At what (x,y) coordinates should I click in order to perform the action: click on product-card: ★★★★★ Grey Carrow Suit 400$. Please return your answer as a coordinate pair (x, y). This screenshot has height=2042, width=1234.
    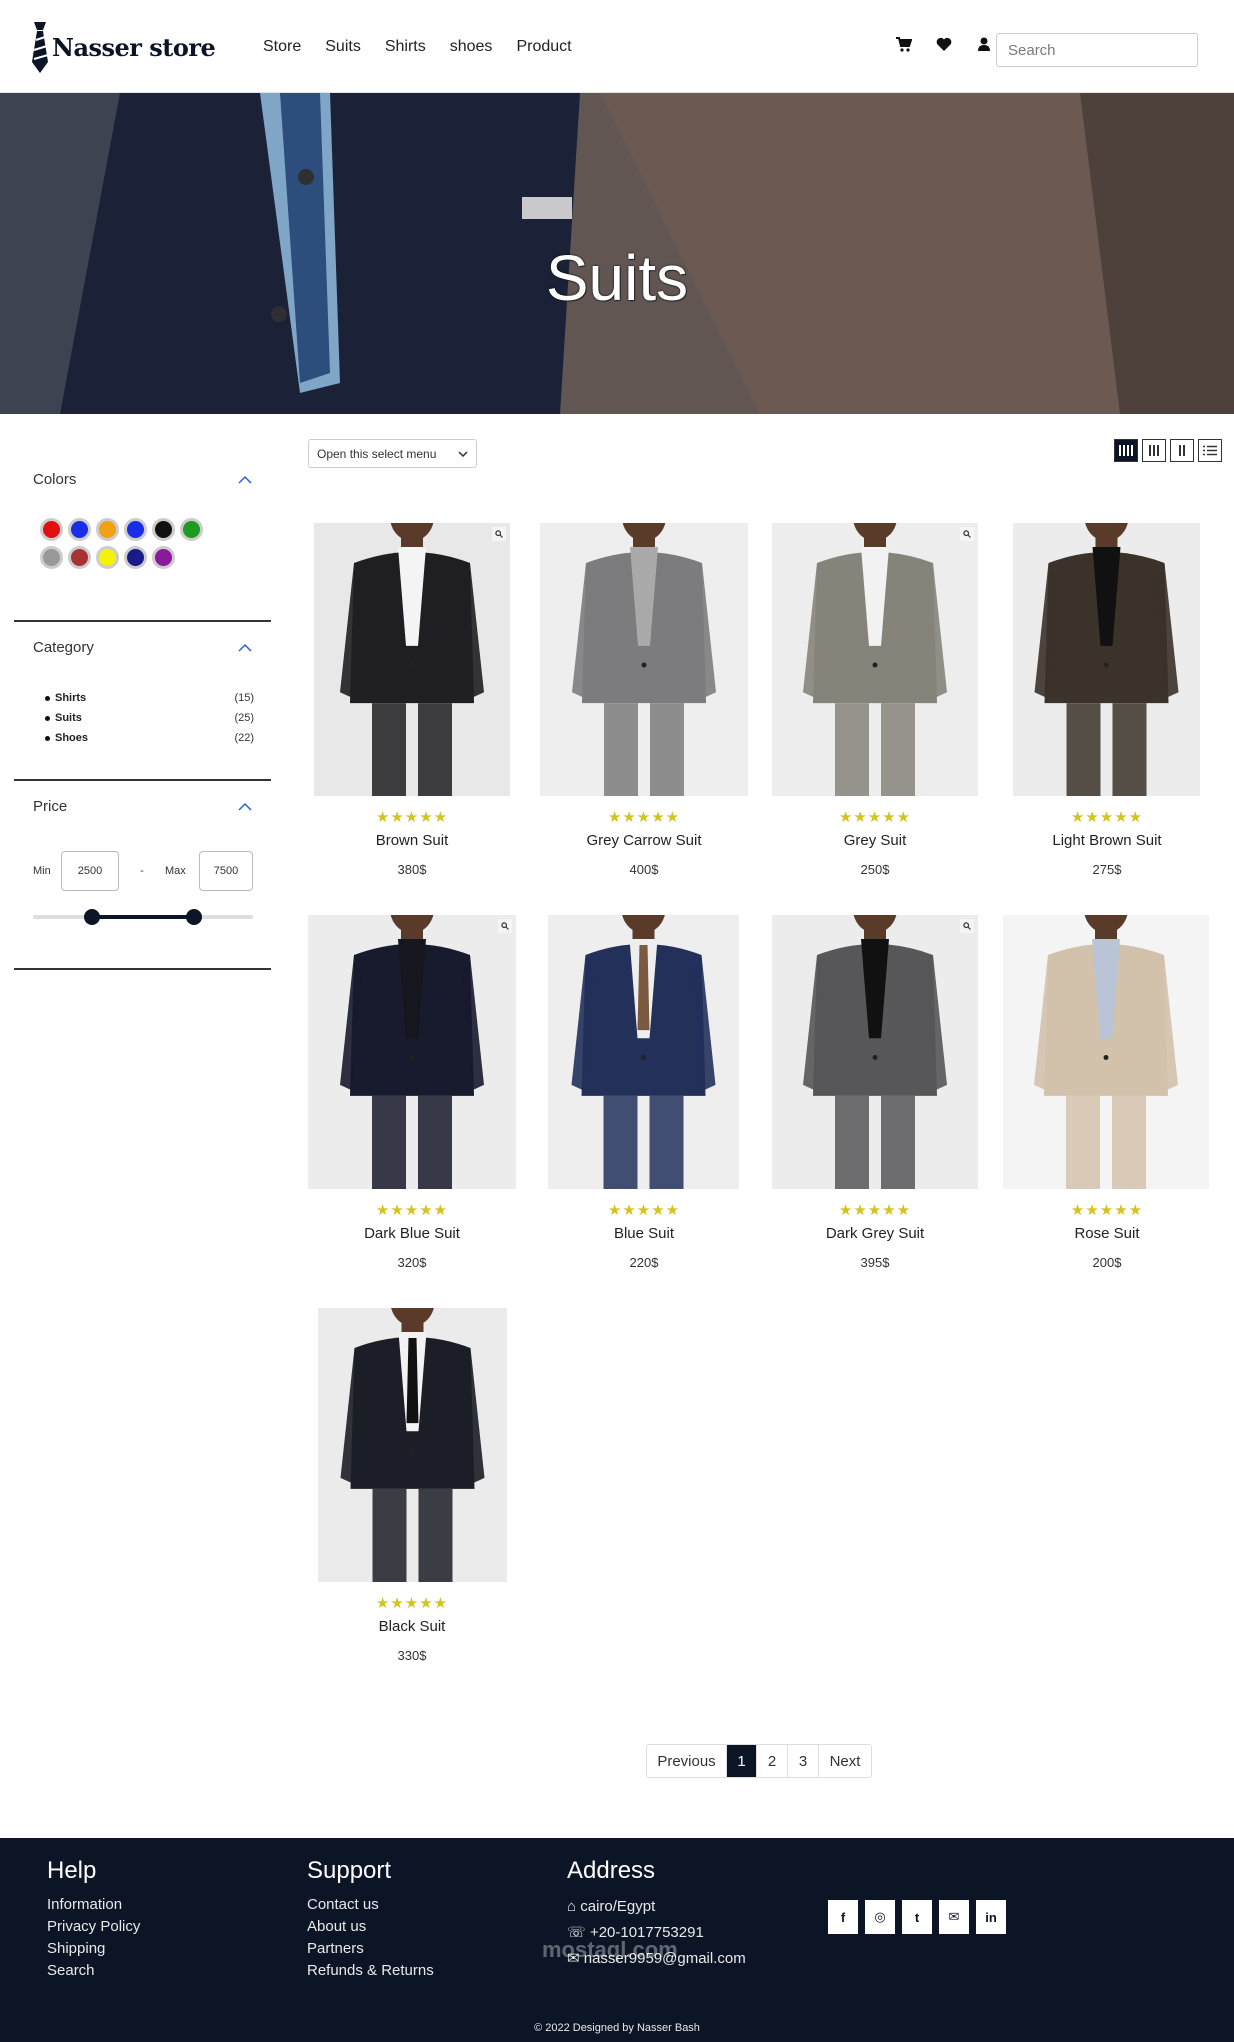
    Looking at the image, I should click on (644, 703).